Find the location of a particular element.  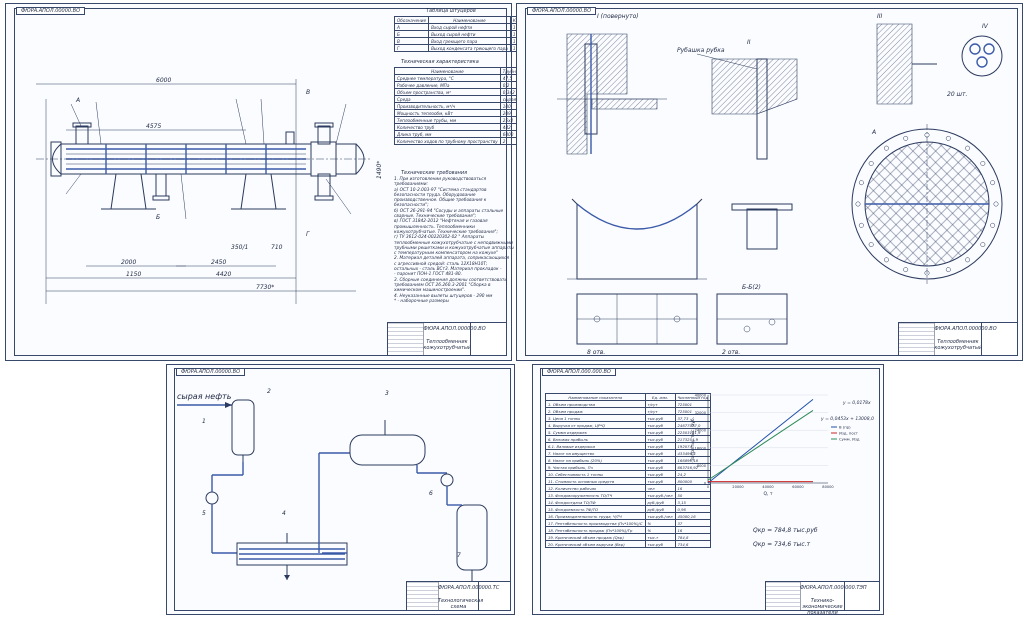

dim-710: 710 is located at coordinates (277, 247).